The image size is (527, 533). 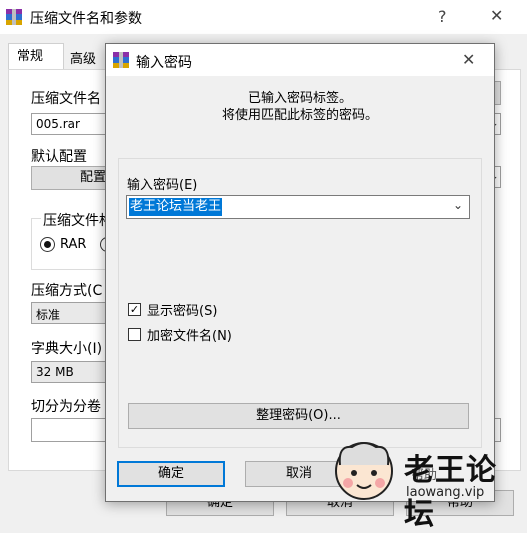 I want to click on tab-general-label: 常规, so click(x=30, y=56).